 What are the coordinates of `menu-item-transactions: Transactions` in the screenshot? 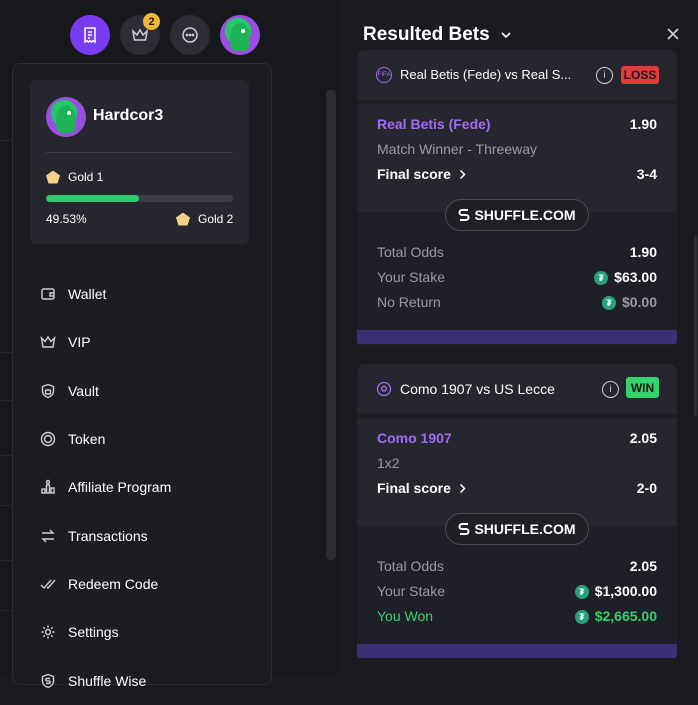 It's located at (105, 535).